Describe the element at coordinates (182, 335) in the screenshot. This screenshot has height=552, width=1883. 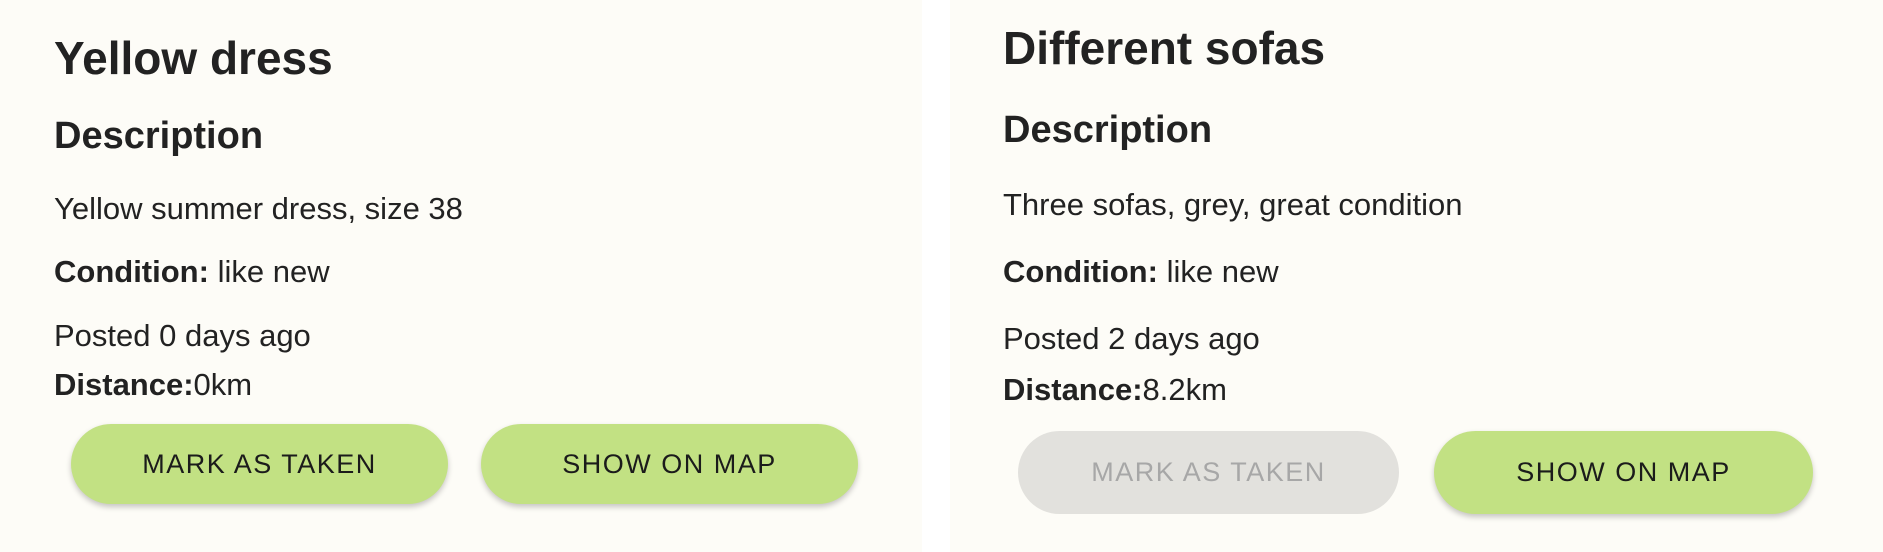
I see `posted-time: Posted 0 days ago` at that location.